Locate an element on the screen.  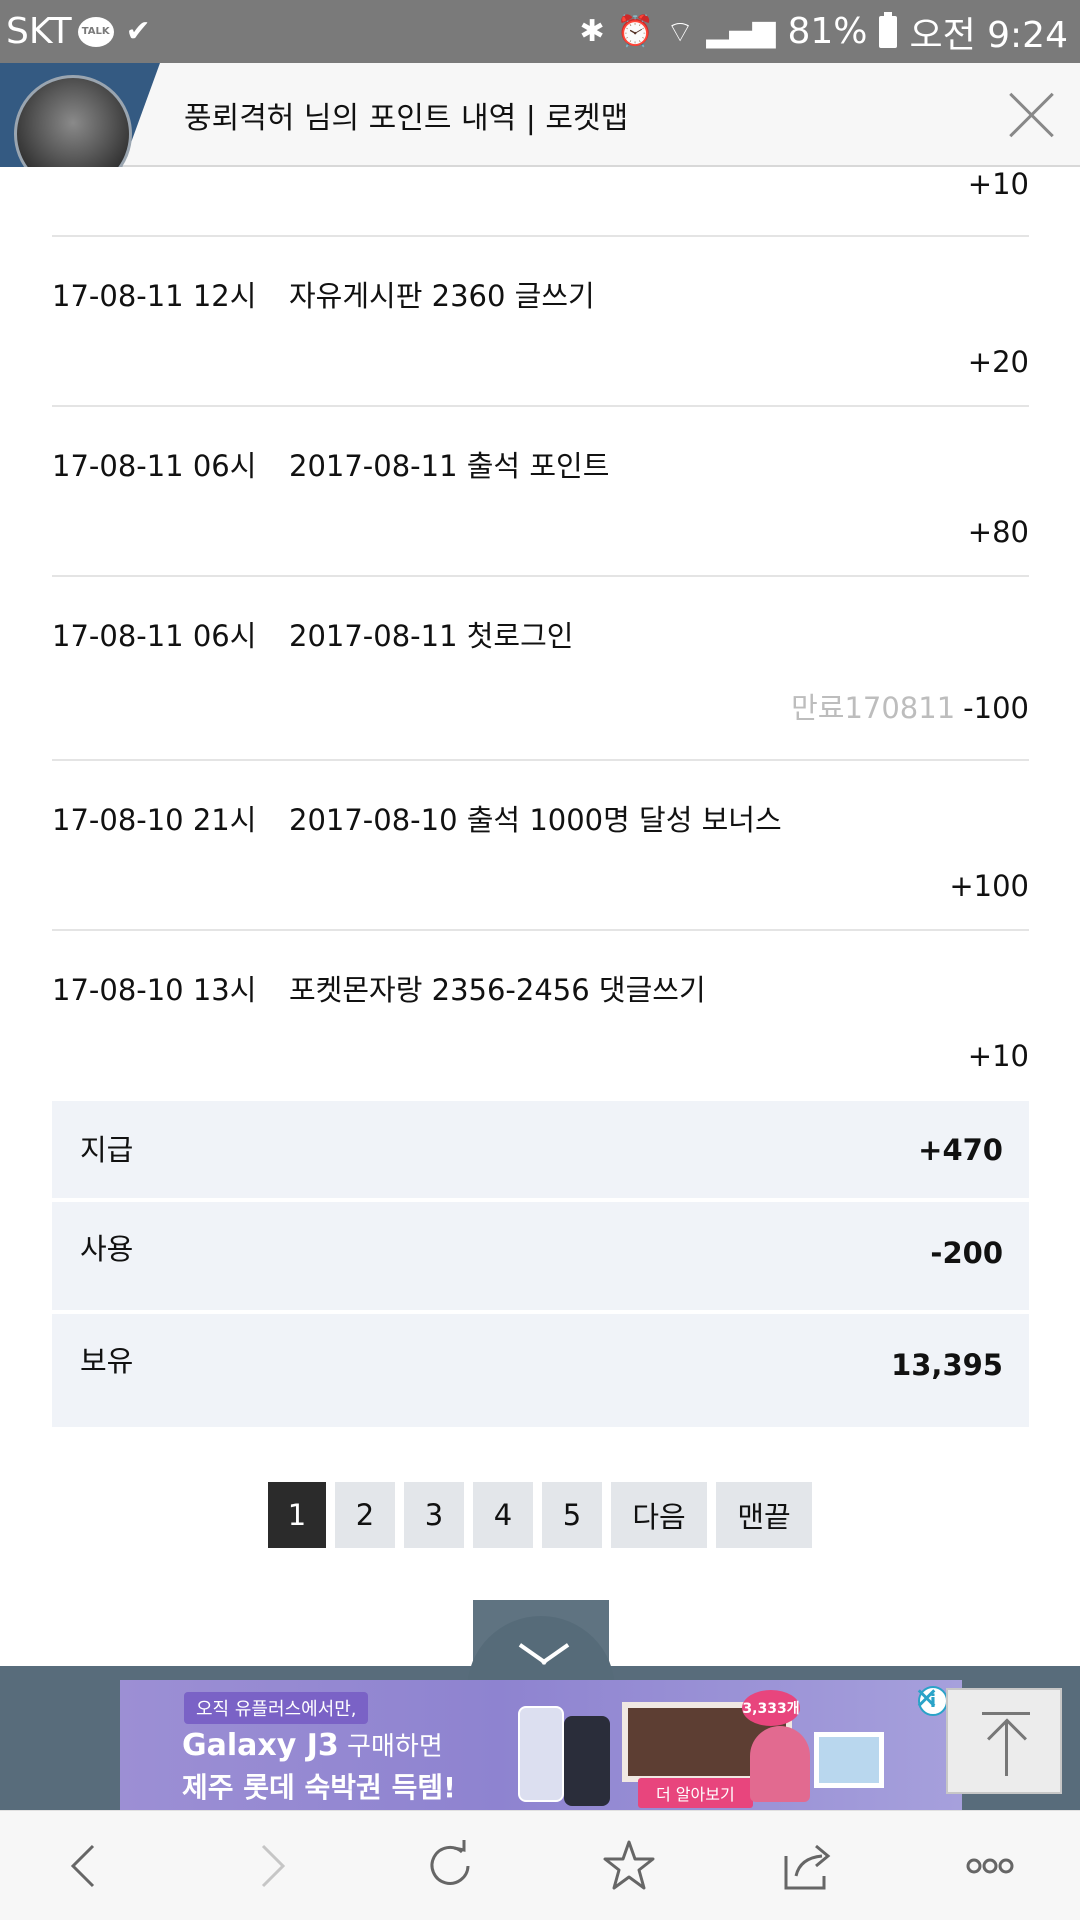
row-date: 17-08-11 12시 is located at coordinates (154, 296).